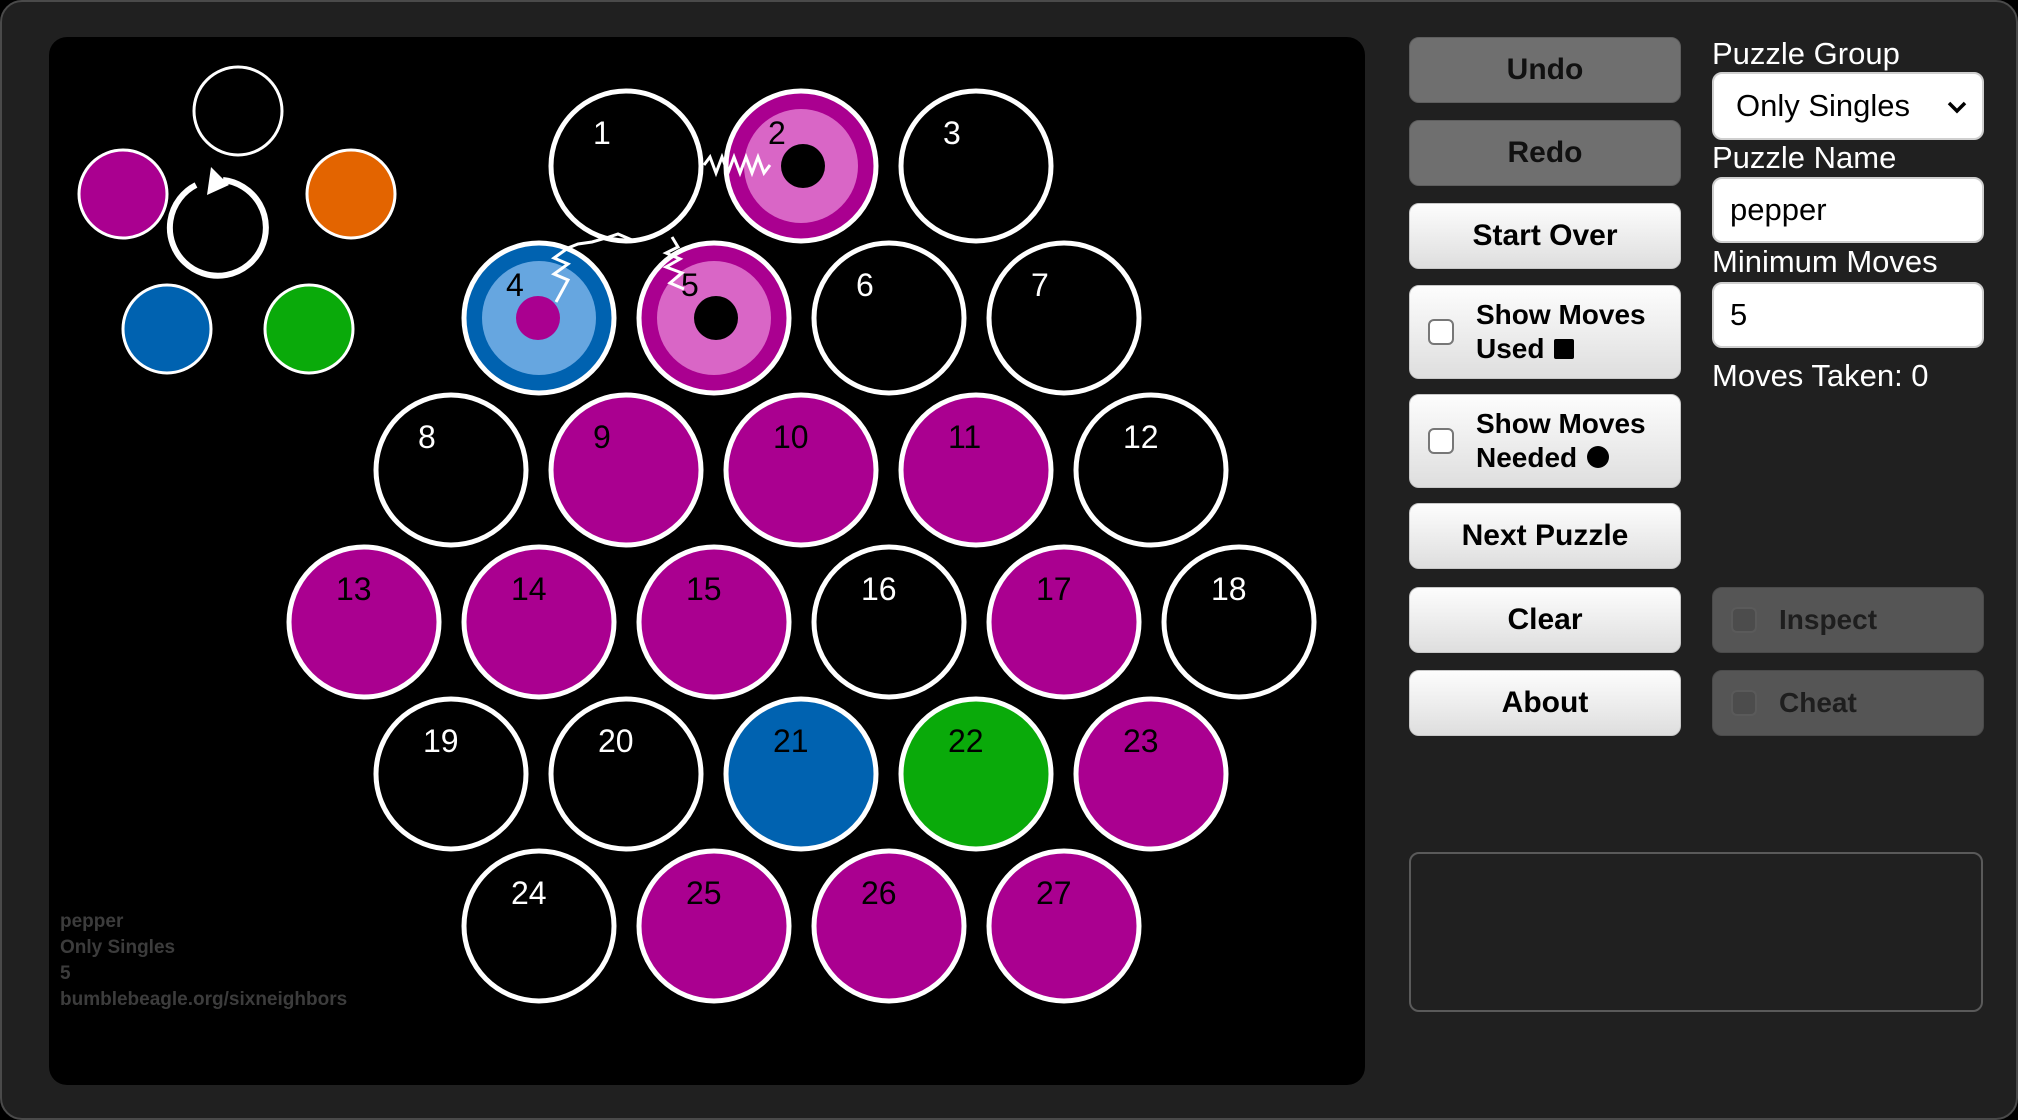  What do you see at coordinates (364, 622) in the screenshot?
I see `cell-13: 13` at bounding box center [364, 622].